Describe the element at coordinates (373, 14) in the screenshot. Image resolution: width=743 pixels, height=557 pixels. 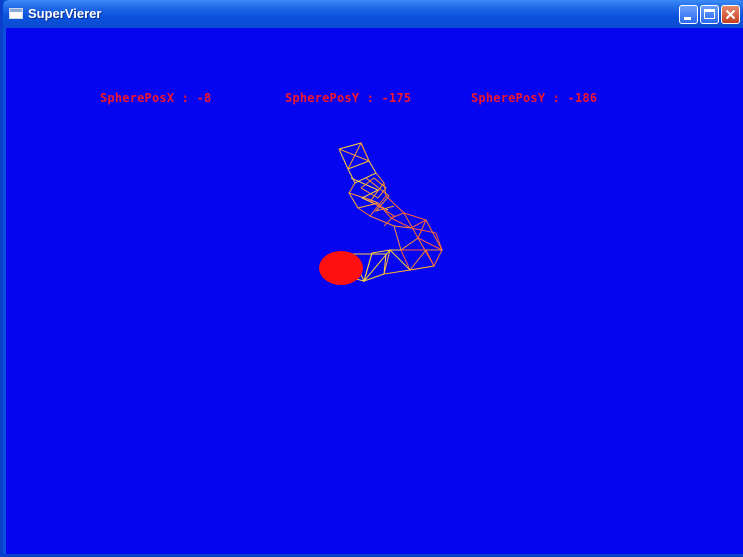
I see `title-bar: SuperVierer` at that location.